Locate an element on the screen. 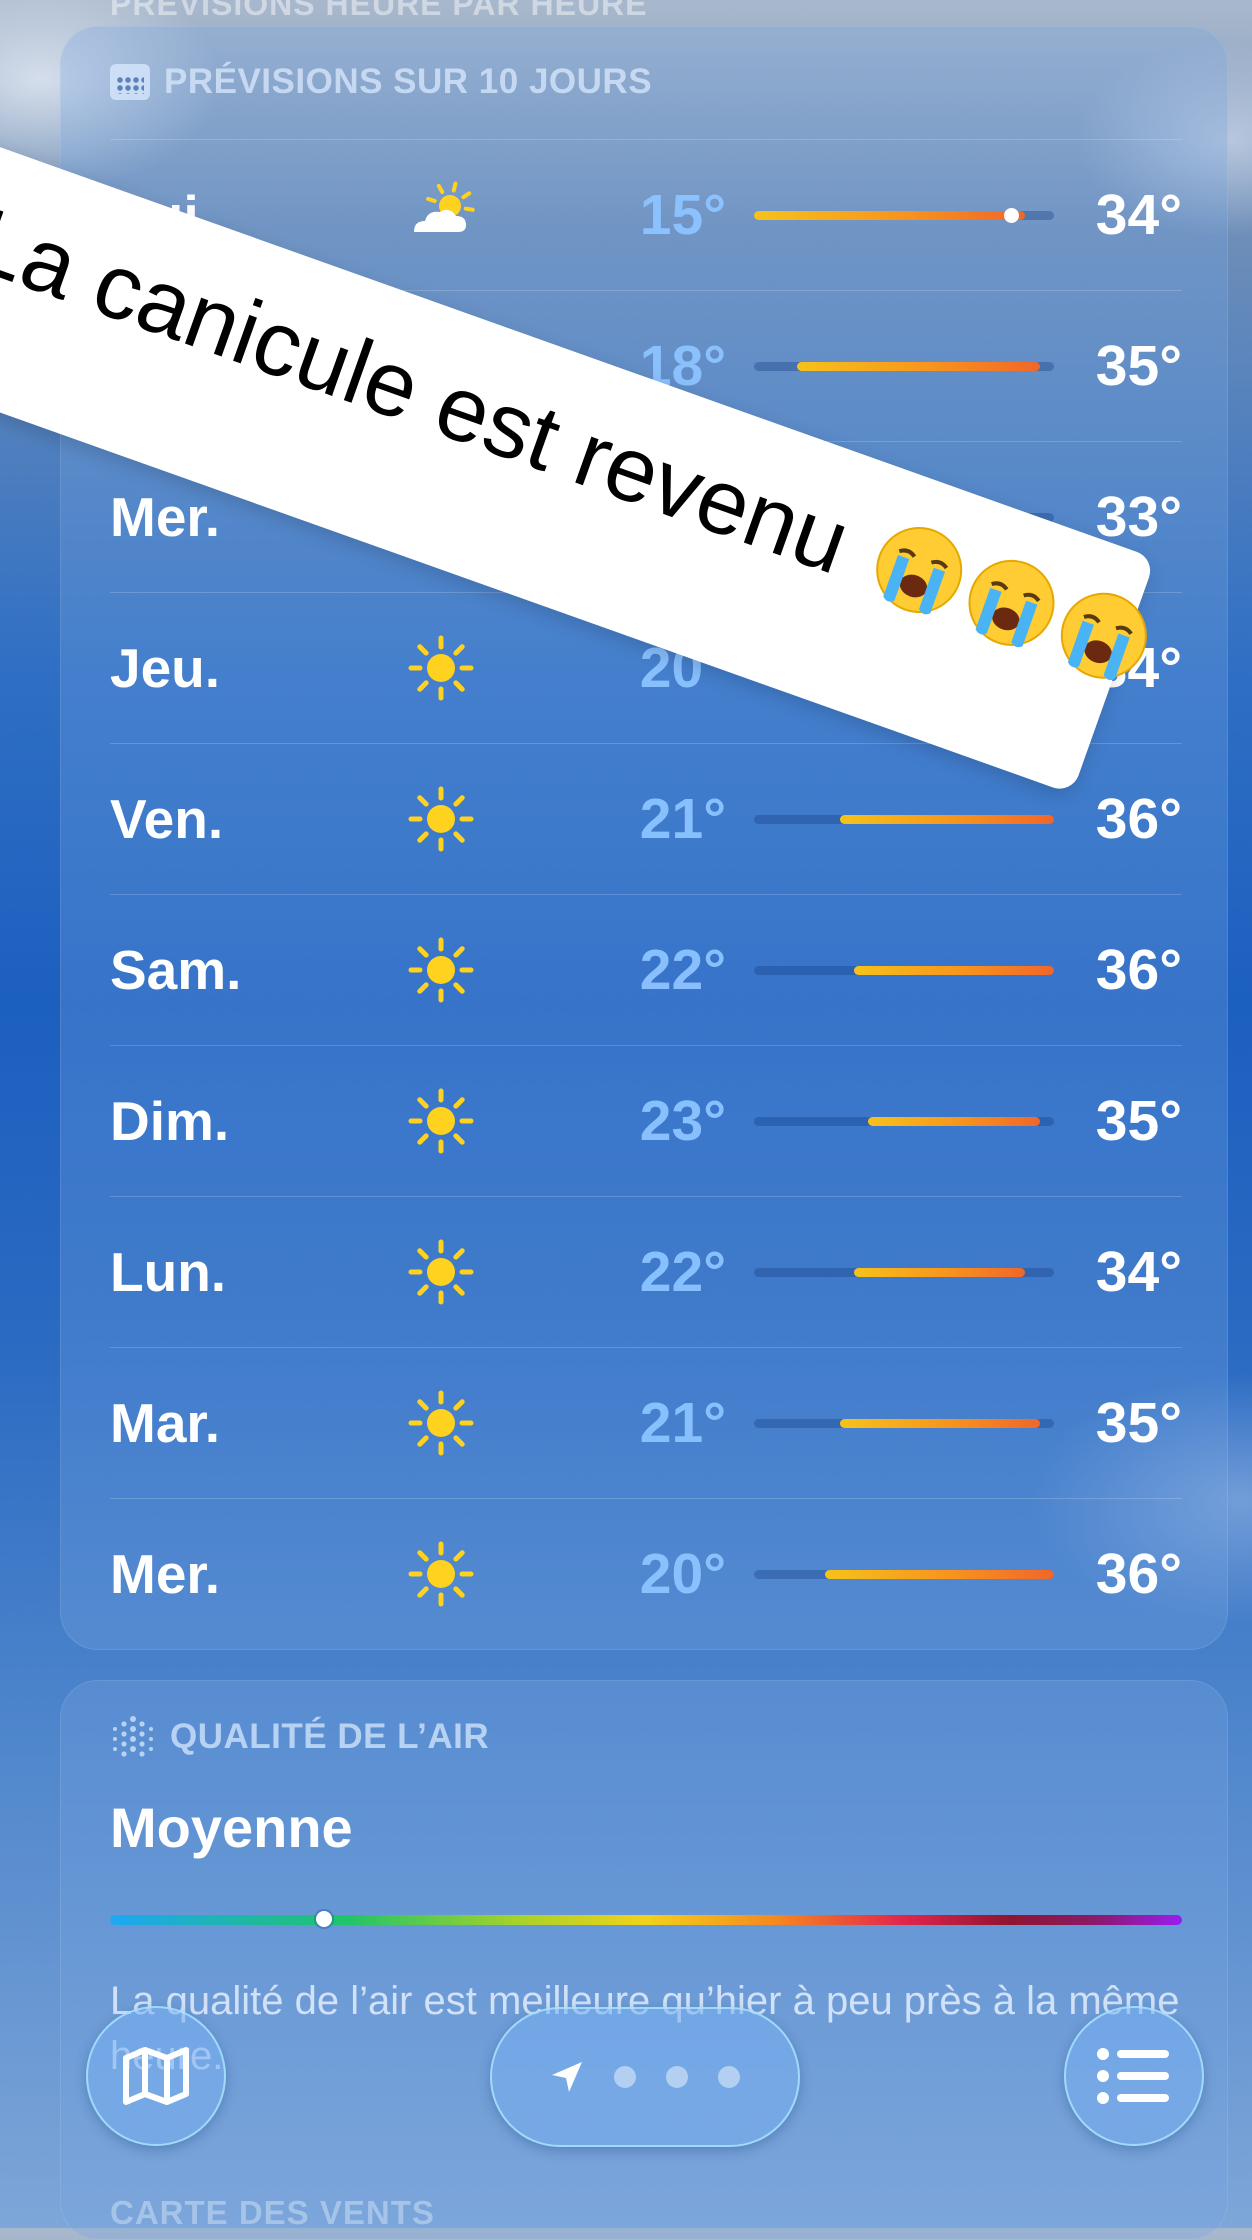 The height and width of the screenshot is (2240, 1252). air-quality-title: QUALITÉ DE L’AIR is located at coordinates (330, 1736).